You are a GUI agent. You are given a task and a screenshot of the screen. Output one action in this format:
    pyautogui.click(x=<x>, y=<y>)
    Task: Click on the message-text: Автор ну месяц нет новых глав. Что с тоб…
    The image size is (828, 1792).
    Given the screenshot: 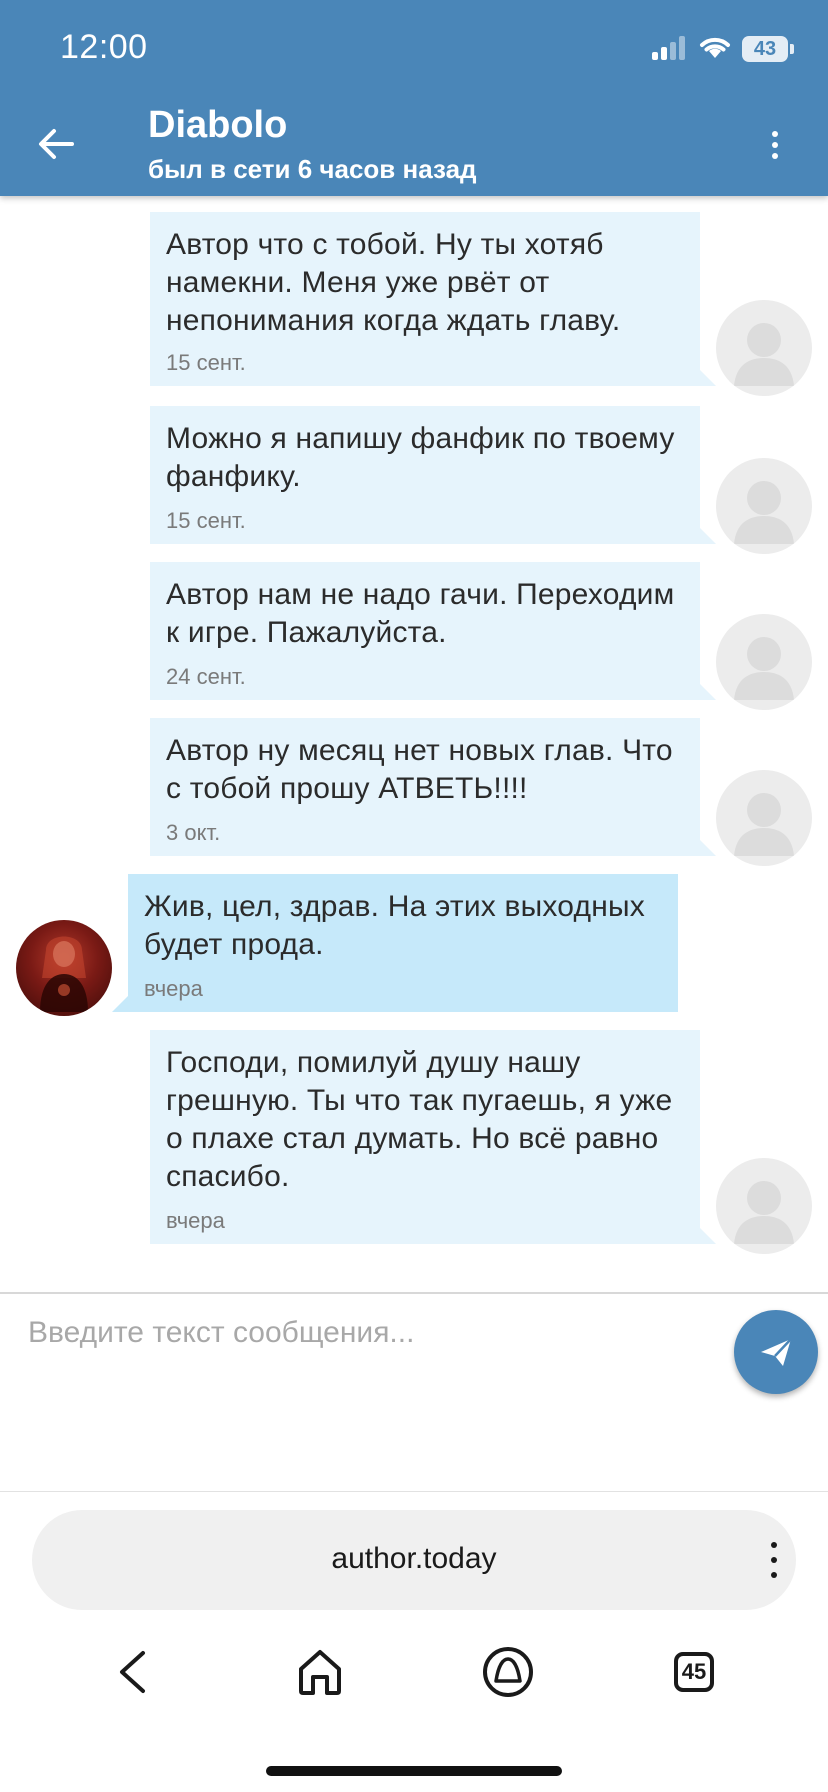 What is the action you would take?
    pyautogui.click(x=419, y=769)
    